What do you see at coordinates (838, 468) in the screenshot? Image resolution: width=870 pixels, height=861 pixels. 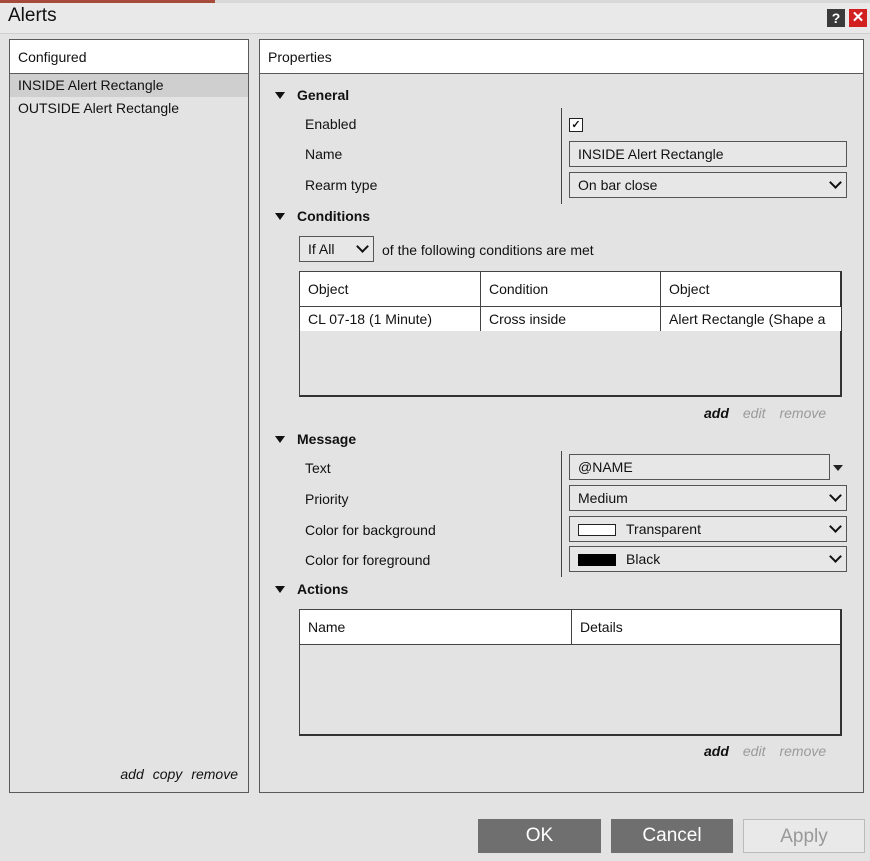 I see `dropdown-arrow-icon` at bounding box center [838, 468].